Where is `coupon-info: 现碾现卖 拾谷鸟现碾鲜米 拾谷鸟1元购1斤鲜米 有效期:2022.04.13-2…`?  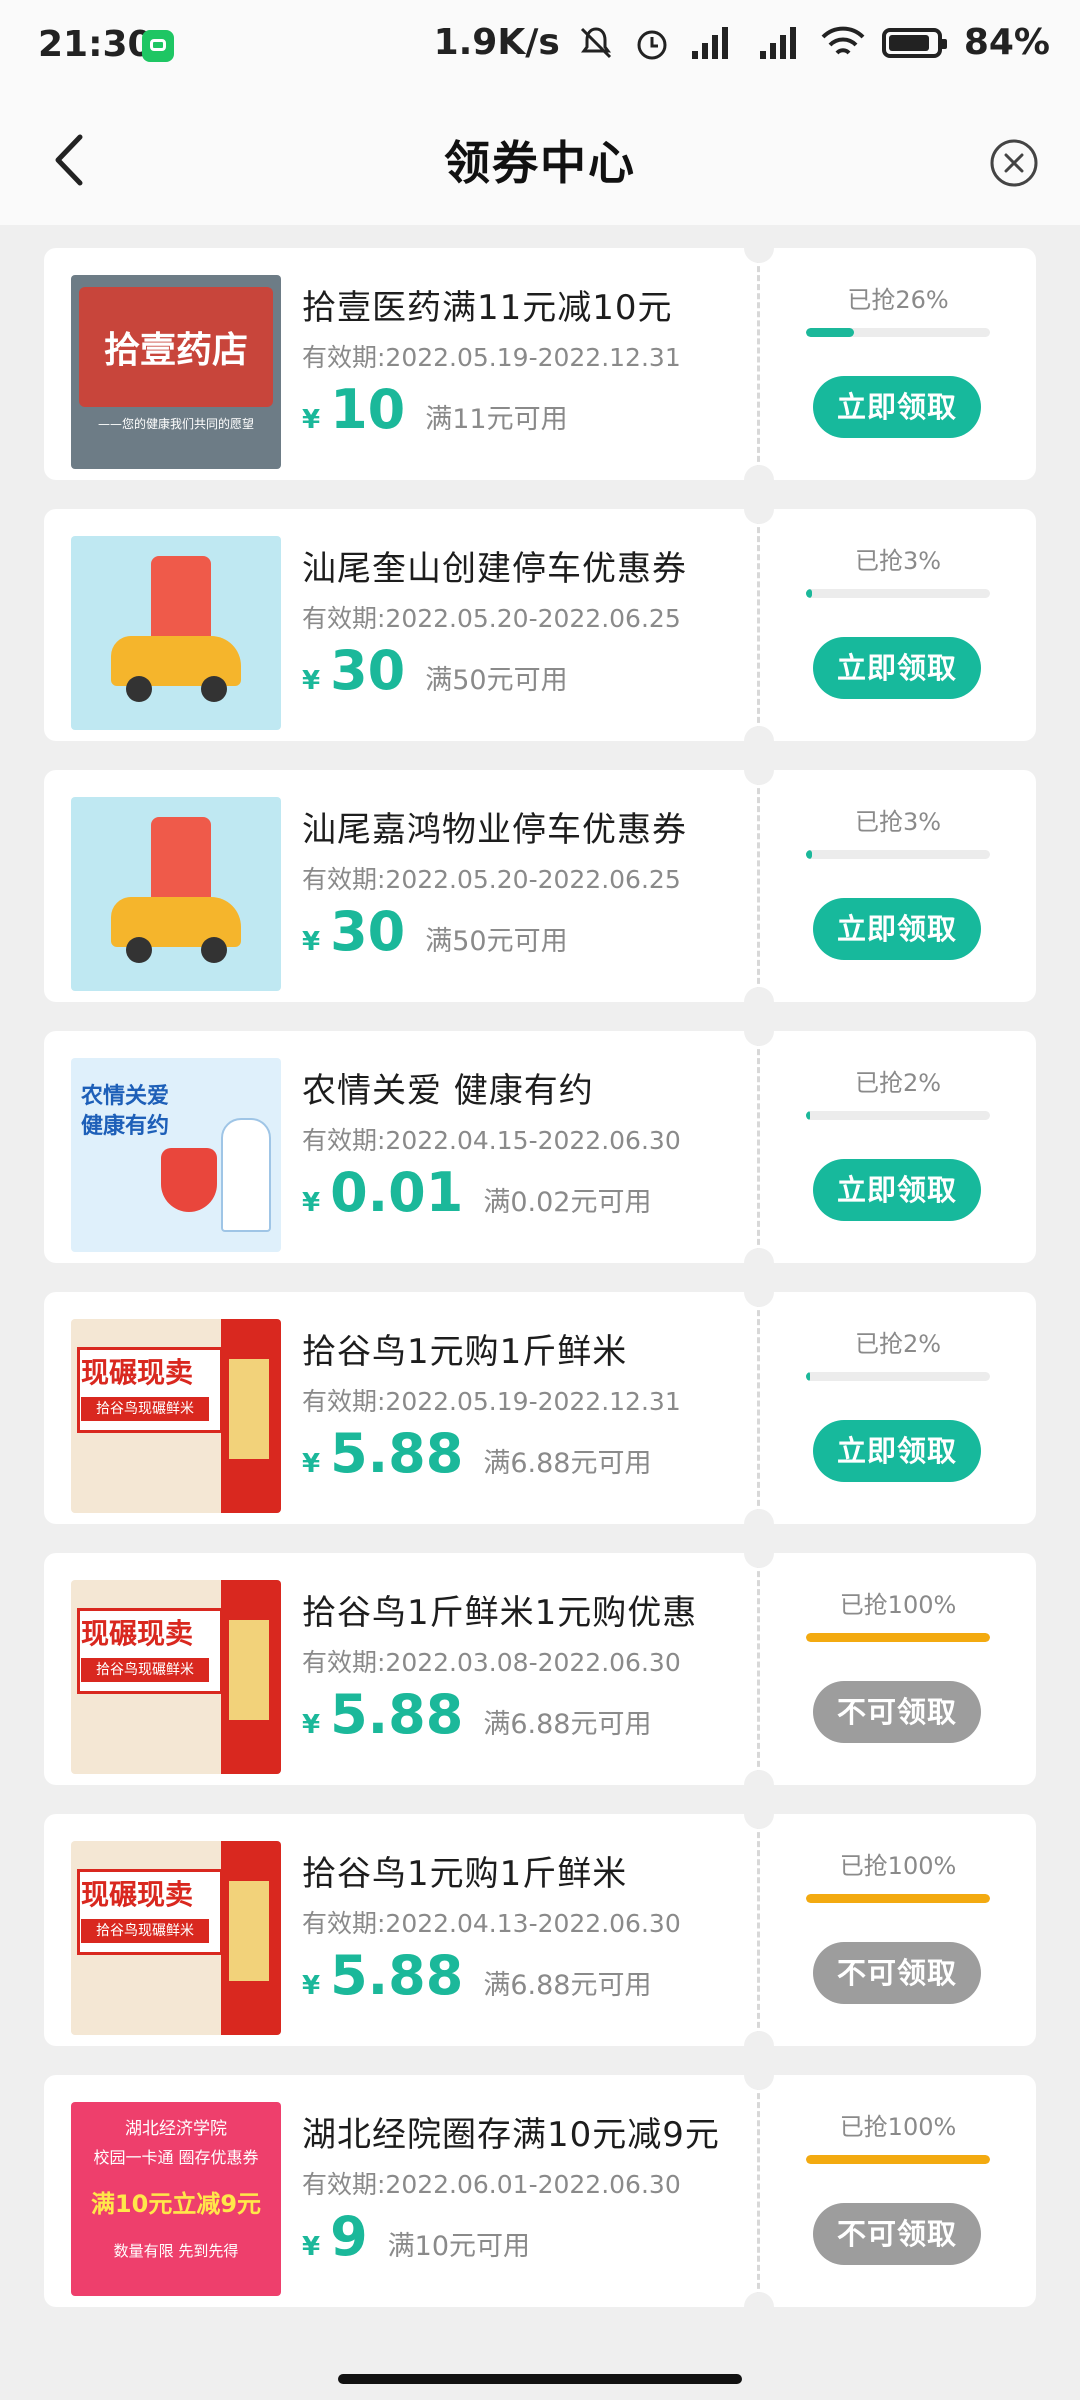 coupon-info: 现碾现卖 拾谷鸟现碾鲜米 拾谷鸟1元购1斤鲜米 有效期:2022.04.13-2… is located at coordinates (400, 1930).